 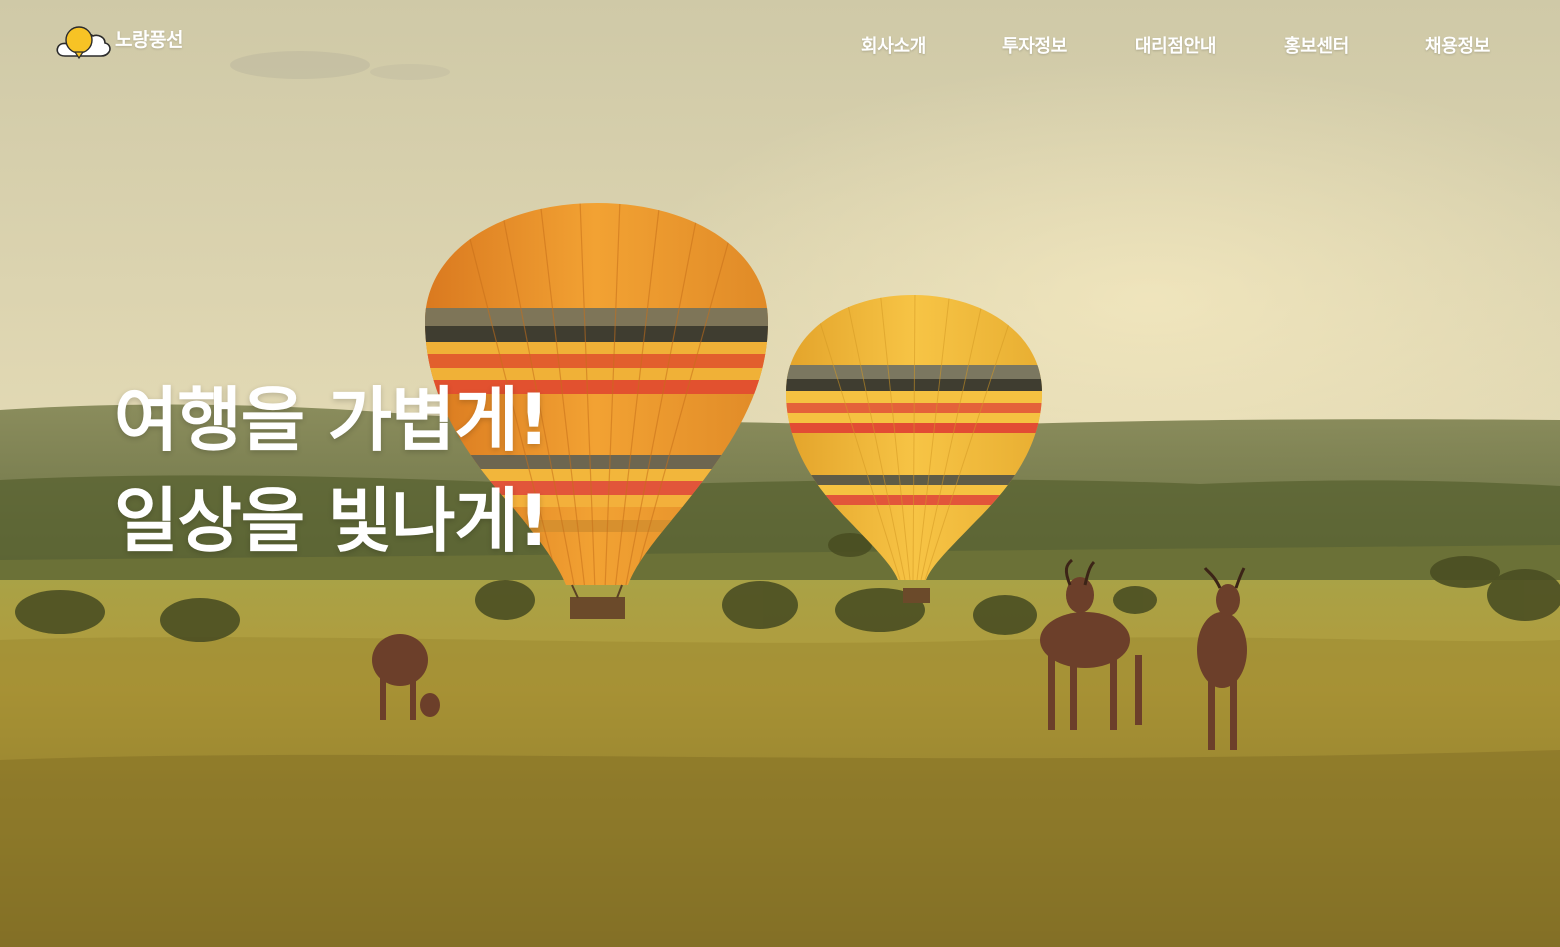 I want to click on site-header: 노랑풍선 회사소개 투자정보 대리점안내 홍보센터 채용정보, so click(x=780, y=45).